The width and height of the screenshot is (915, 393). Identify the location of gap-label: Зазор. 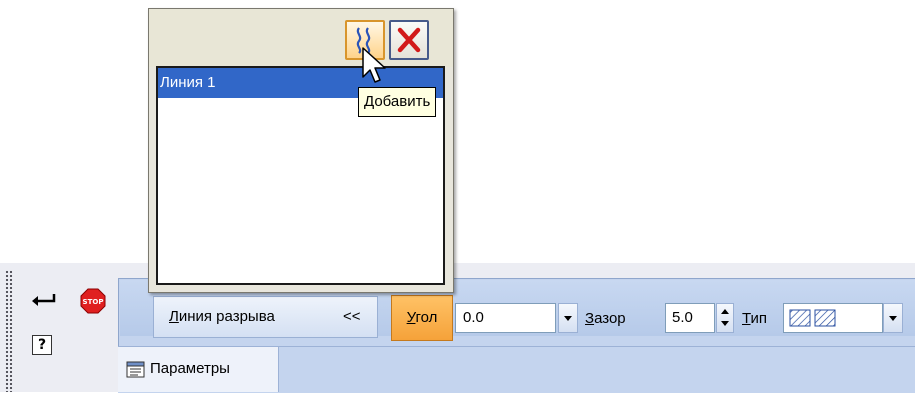
(605, 319).